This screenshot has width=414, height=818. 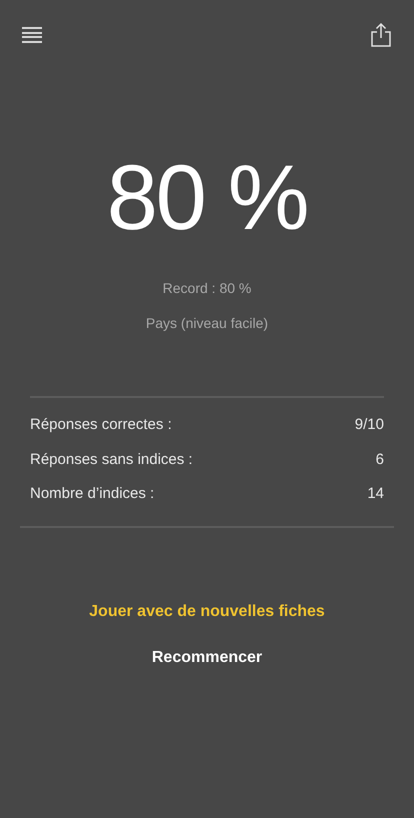 What do you see at coordinates (375, 494) in the screenshot?
I see `stat-value: 14` at bounding box center [375, 494].